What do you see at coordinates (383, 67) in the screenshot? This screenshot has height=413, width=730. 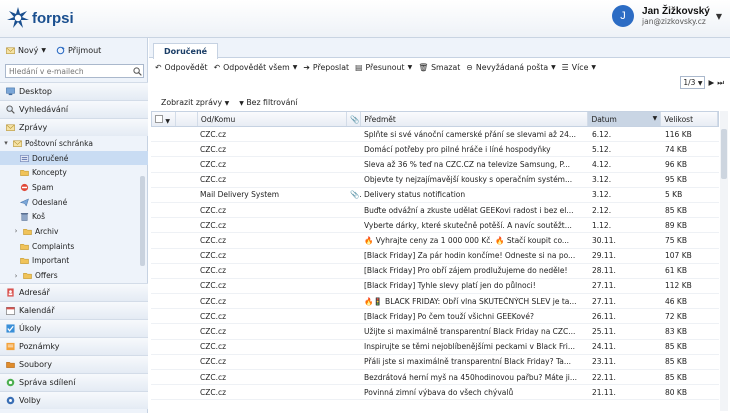 I see `move-button: ▤ Přesunout ▼` at bounding box center [383, 67].